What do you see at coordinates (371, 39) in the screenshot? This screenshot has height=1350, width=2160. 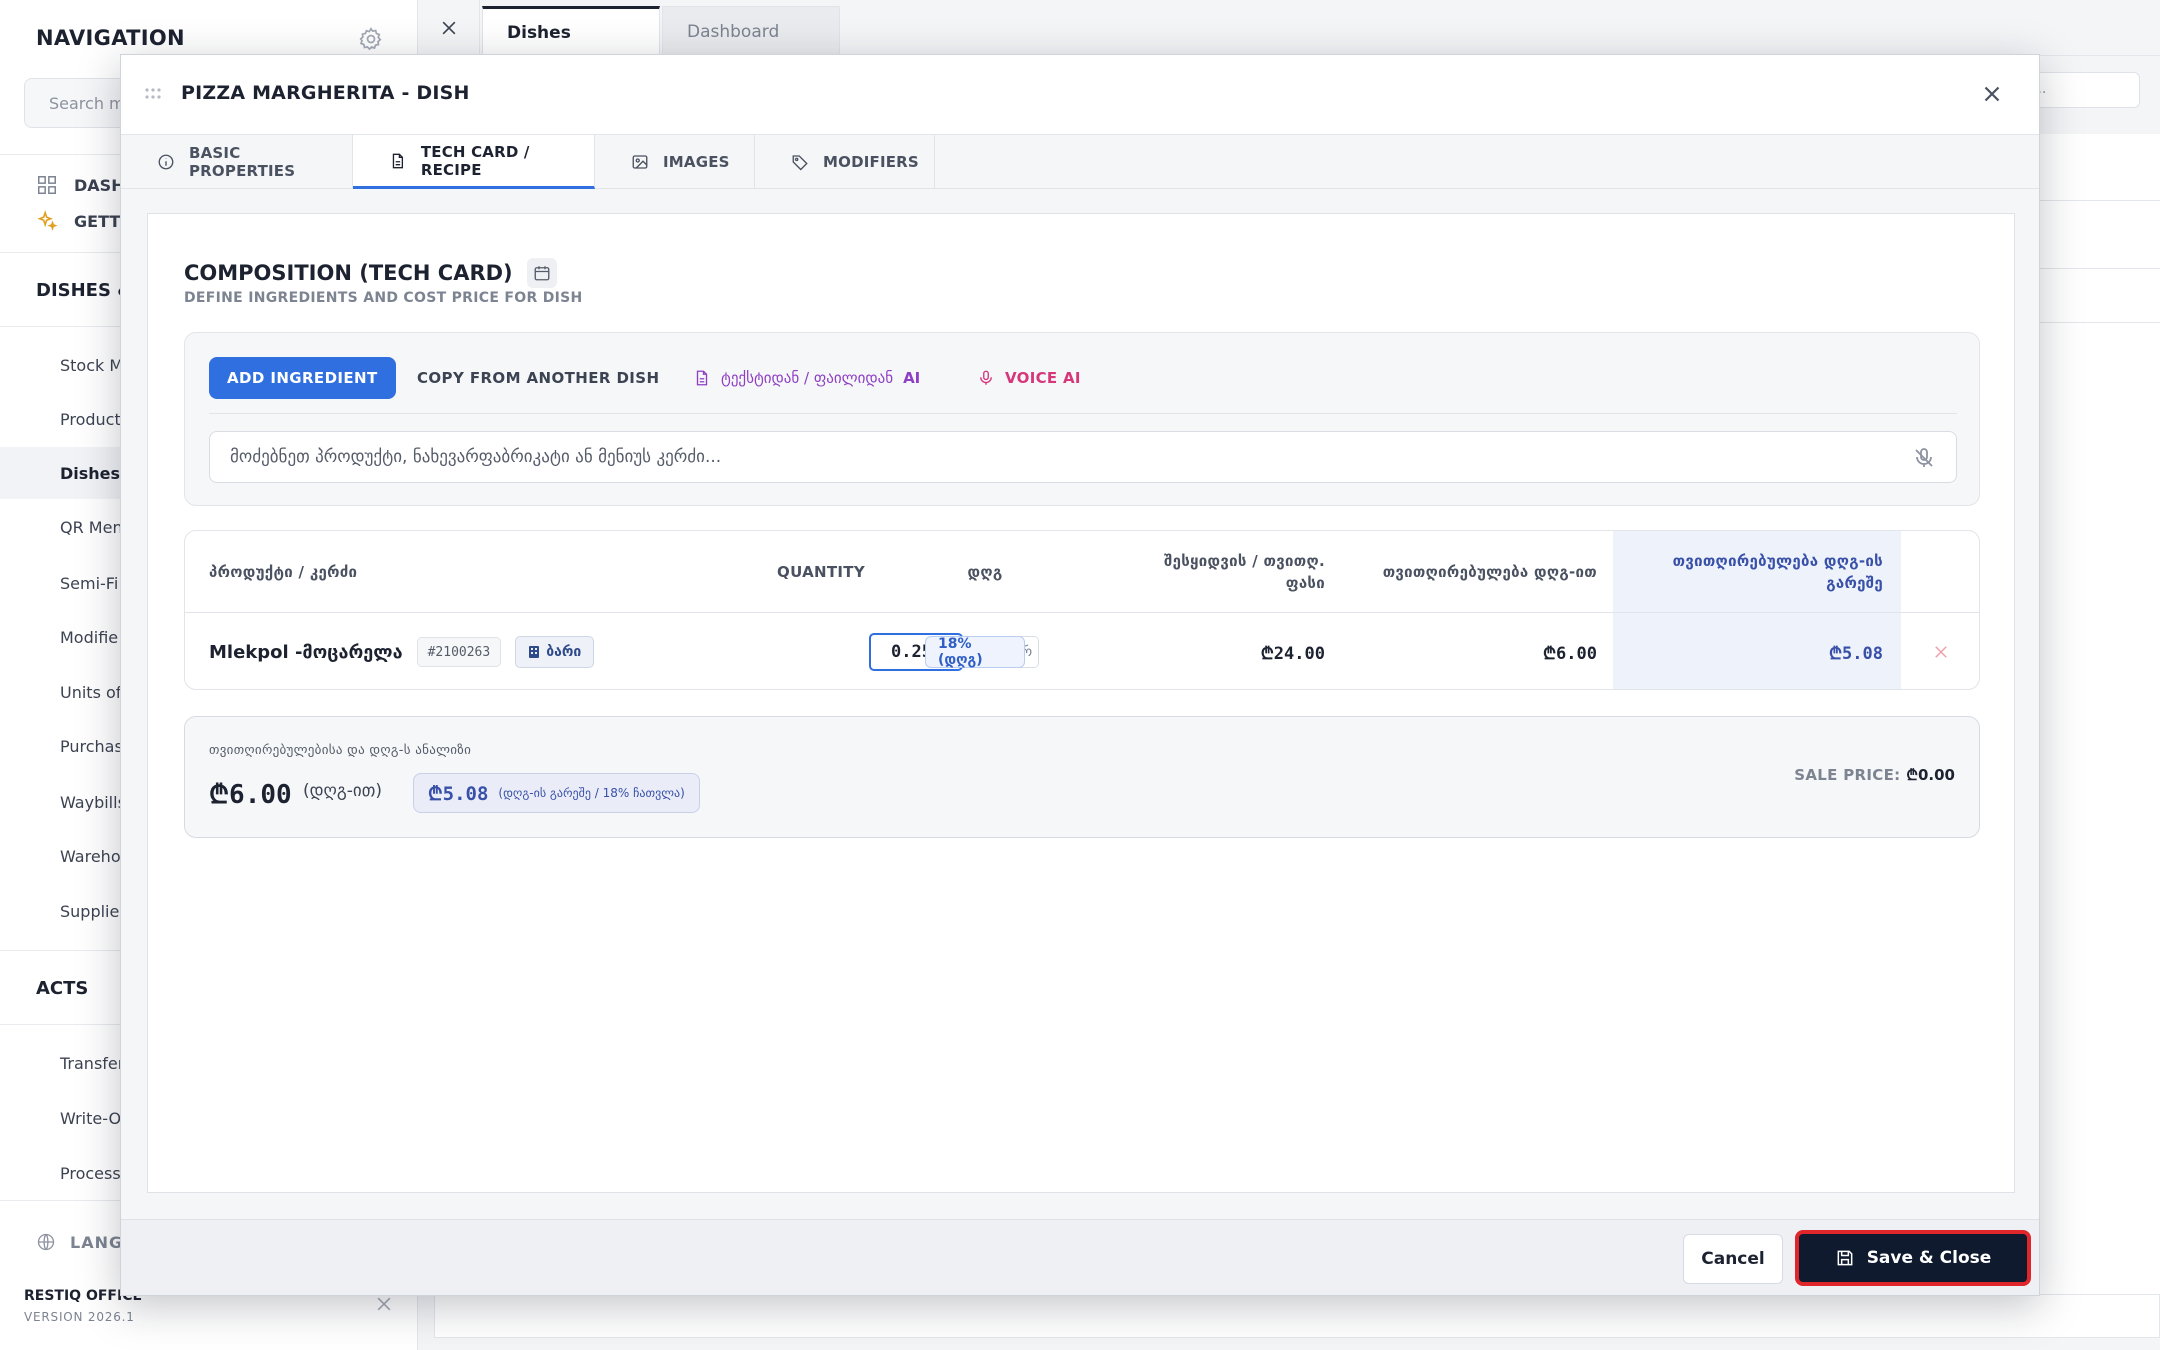 I see `gear-icon` at bounding box center [371, 39].